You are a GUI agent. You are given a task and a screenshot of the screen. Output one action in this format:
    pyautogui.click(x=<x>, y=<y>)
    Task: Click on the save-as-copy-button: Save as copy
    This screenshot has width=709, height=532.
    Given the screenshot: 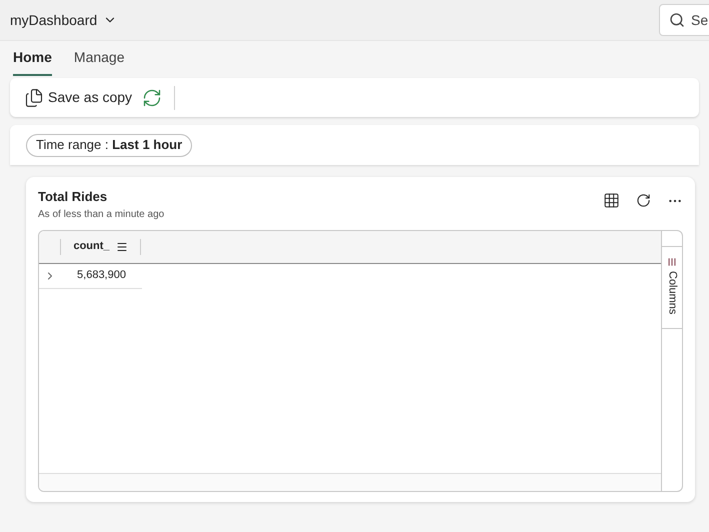 What is the action you would take?
    pyautogui.click(x=78, y=97)
    